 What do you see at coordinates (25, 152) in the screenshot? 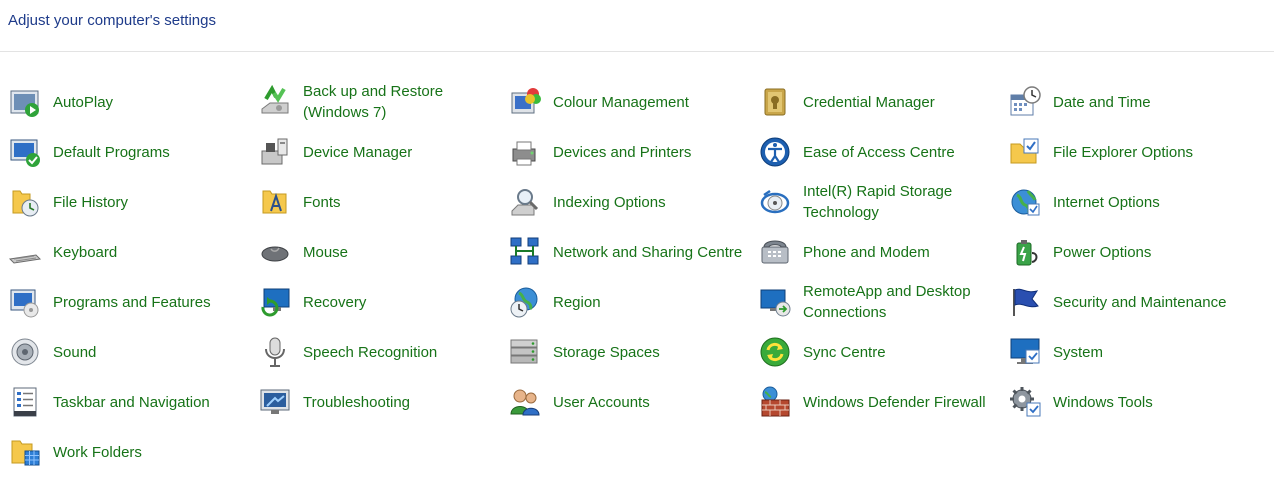
I see `default-programs-icon` at bounding box center [25, 152].